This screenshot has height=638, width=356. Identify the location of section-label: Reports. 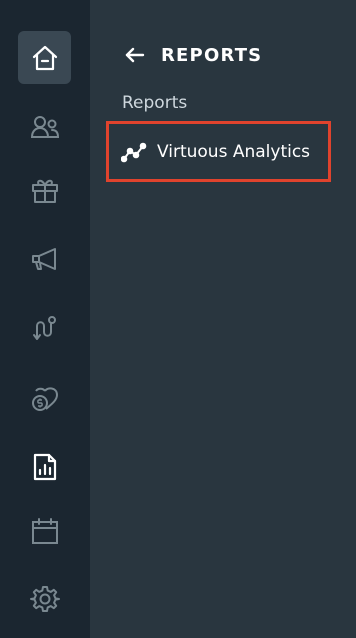
(155, 103).